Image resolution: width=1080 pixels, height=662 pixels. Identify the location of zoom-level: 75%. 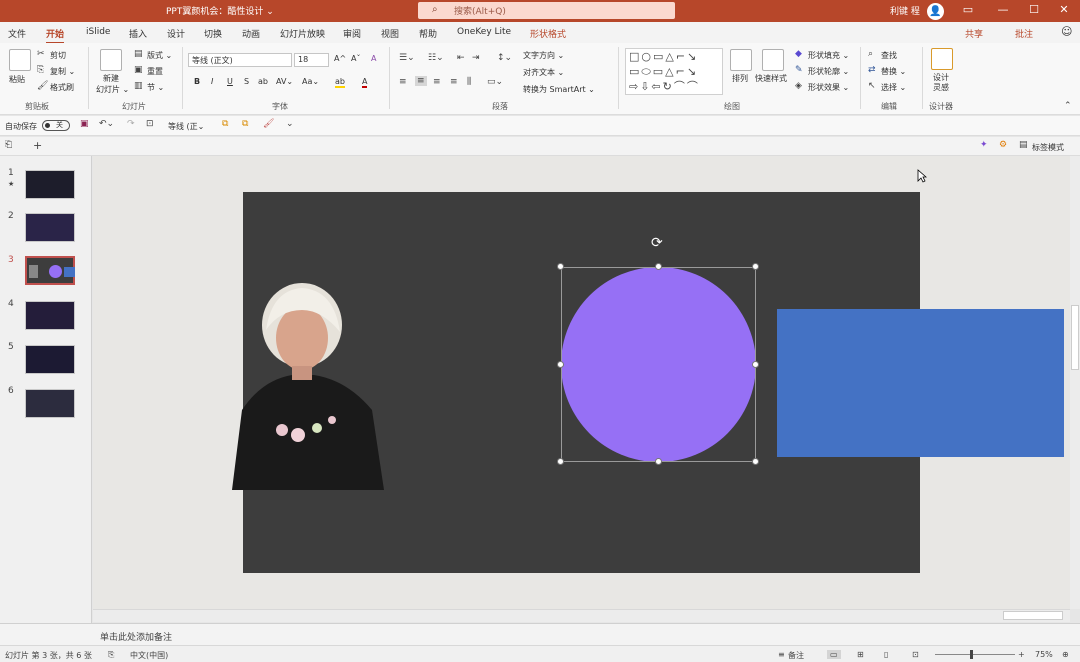
(1044, 654).